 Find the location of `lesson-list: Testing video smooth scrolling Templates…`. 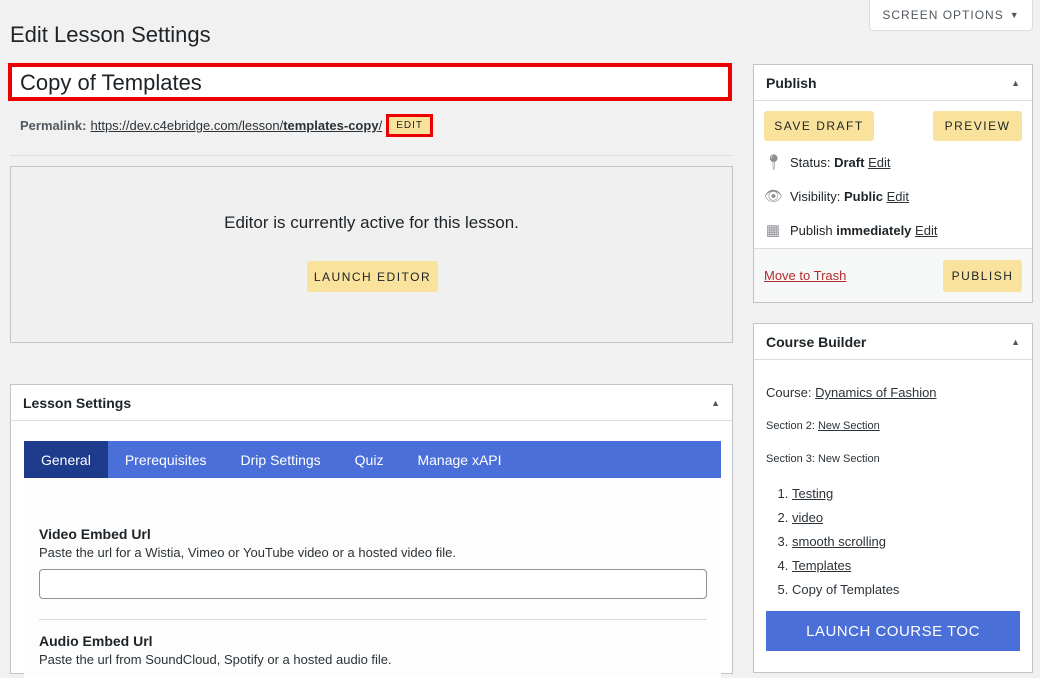

lesson-list: Testing video smooth scrolling Templates… is located at coordinates (839, 544).